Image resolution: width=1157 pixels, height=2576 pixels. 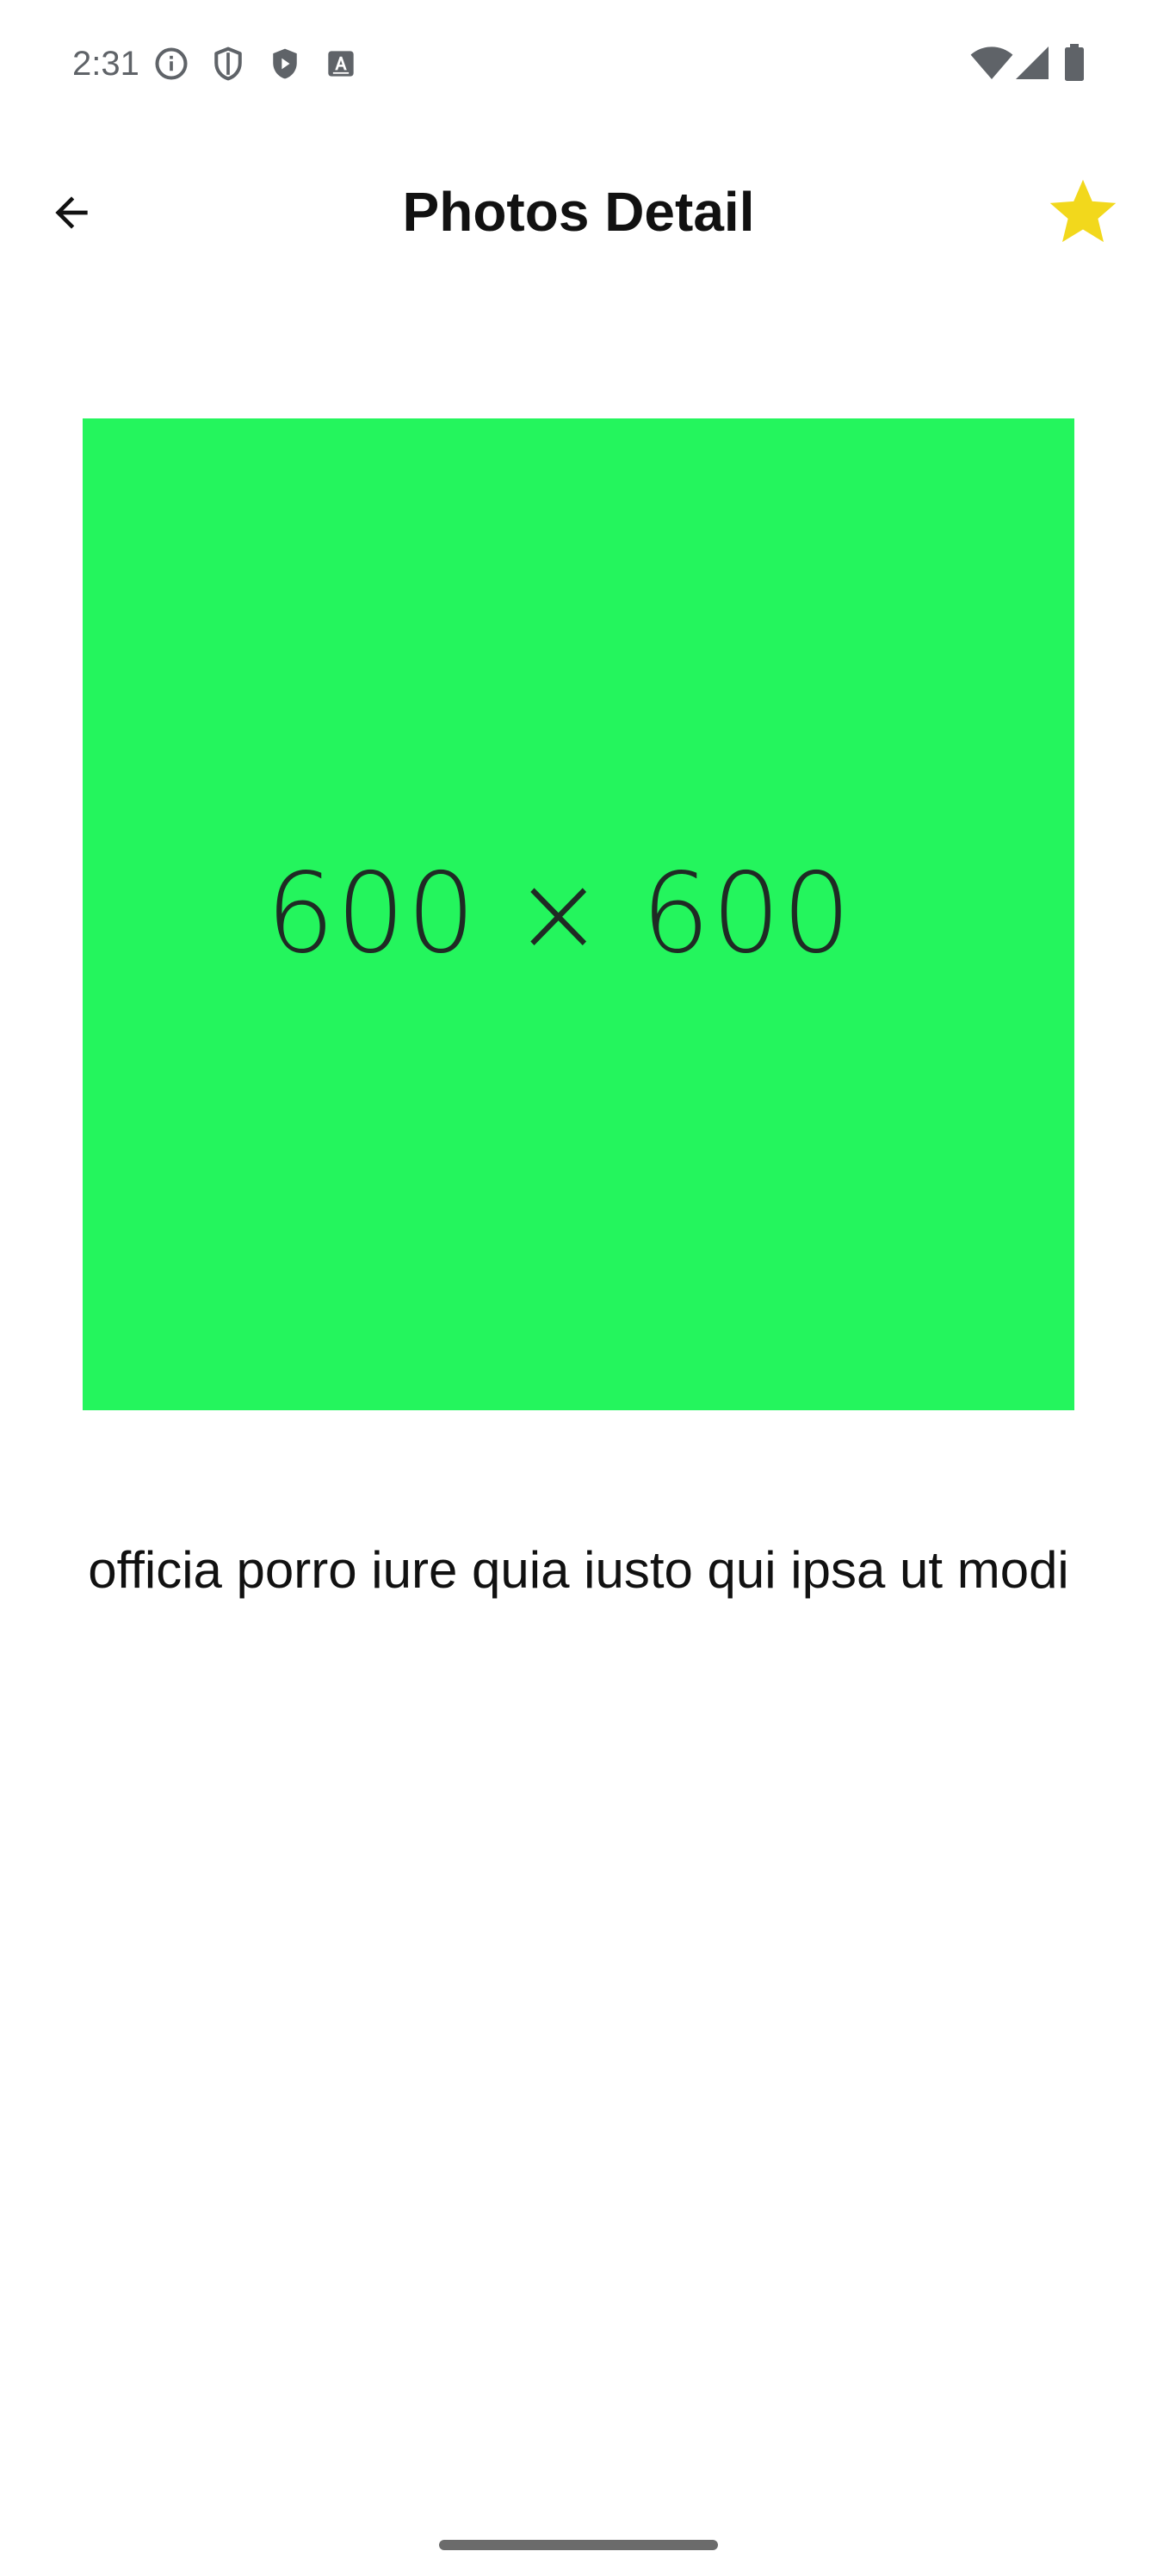 I want to click on star-icon, so click(x=1083, y=214).